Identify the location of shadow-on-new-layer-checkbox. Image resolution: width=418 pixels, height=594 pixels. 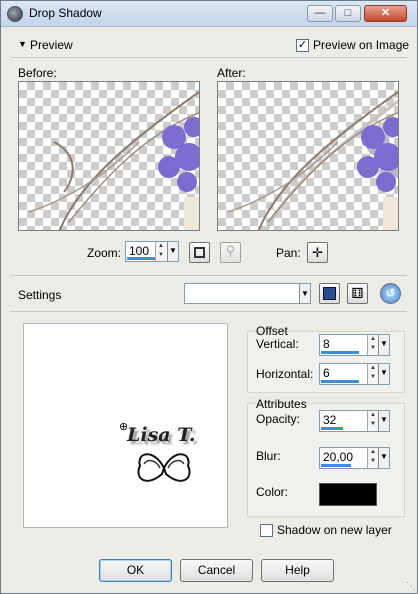
(266, 530).